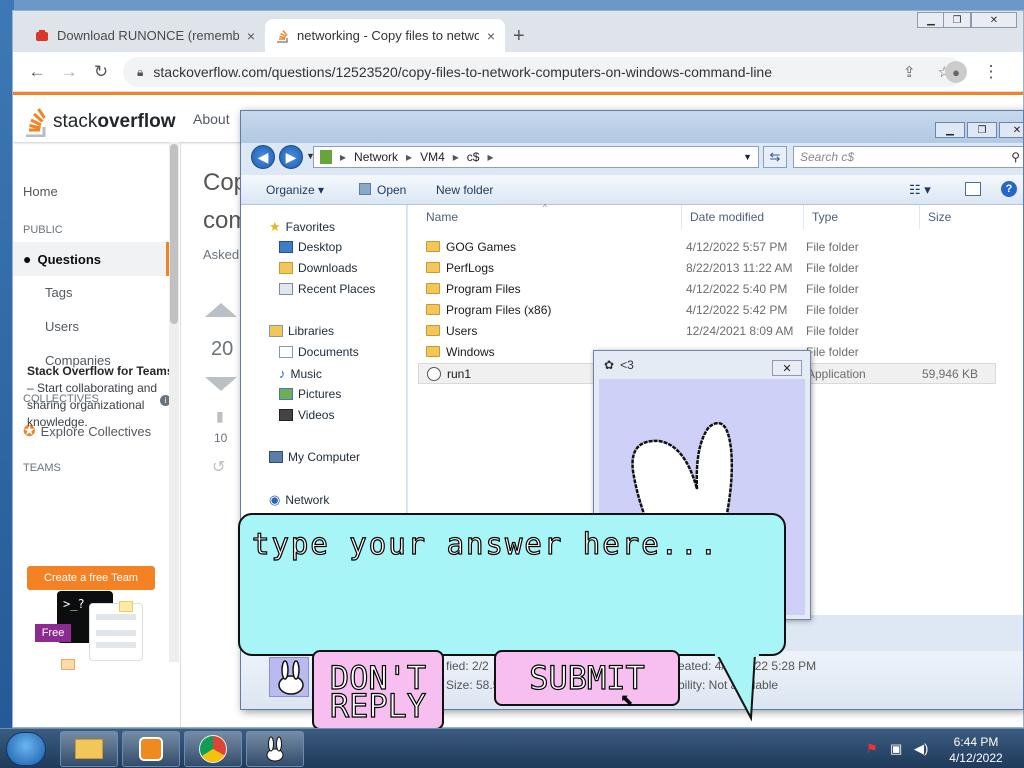  I want to click on taskbar-media-player, so click(151, 749).